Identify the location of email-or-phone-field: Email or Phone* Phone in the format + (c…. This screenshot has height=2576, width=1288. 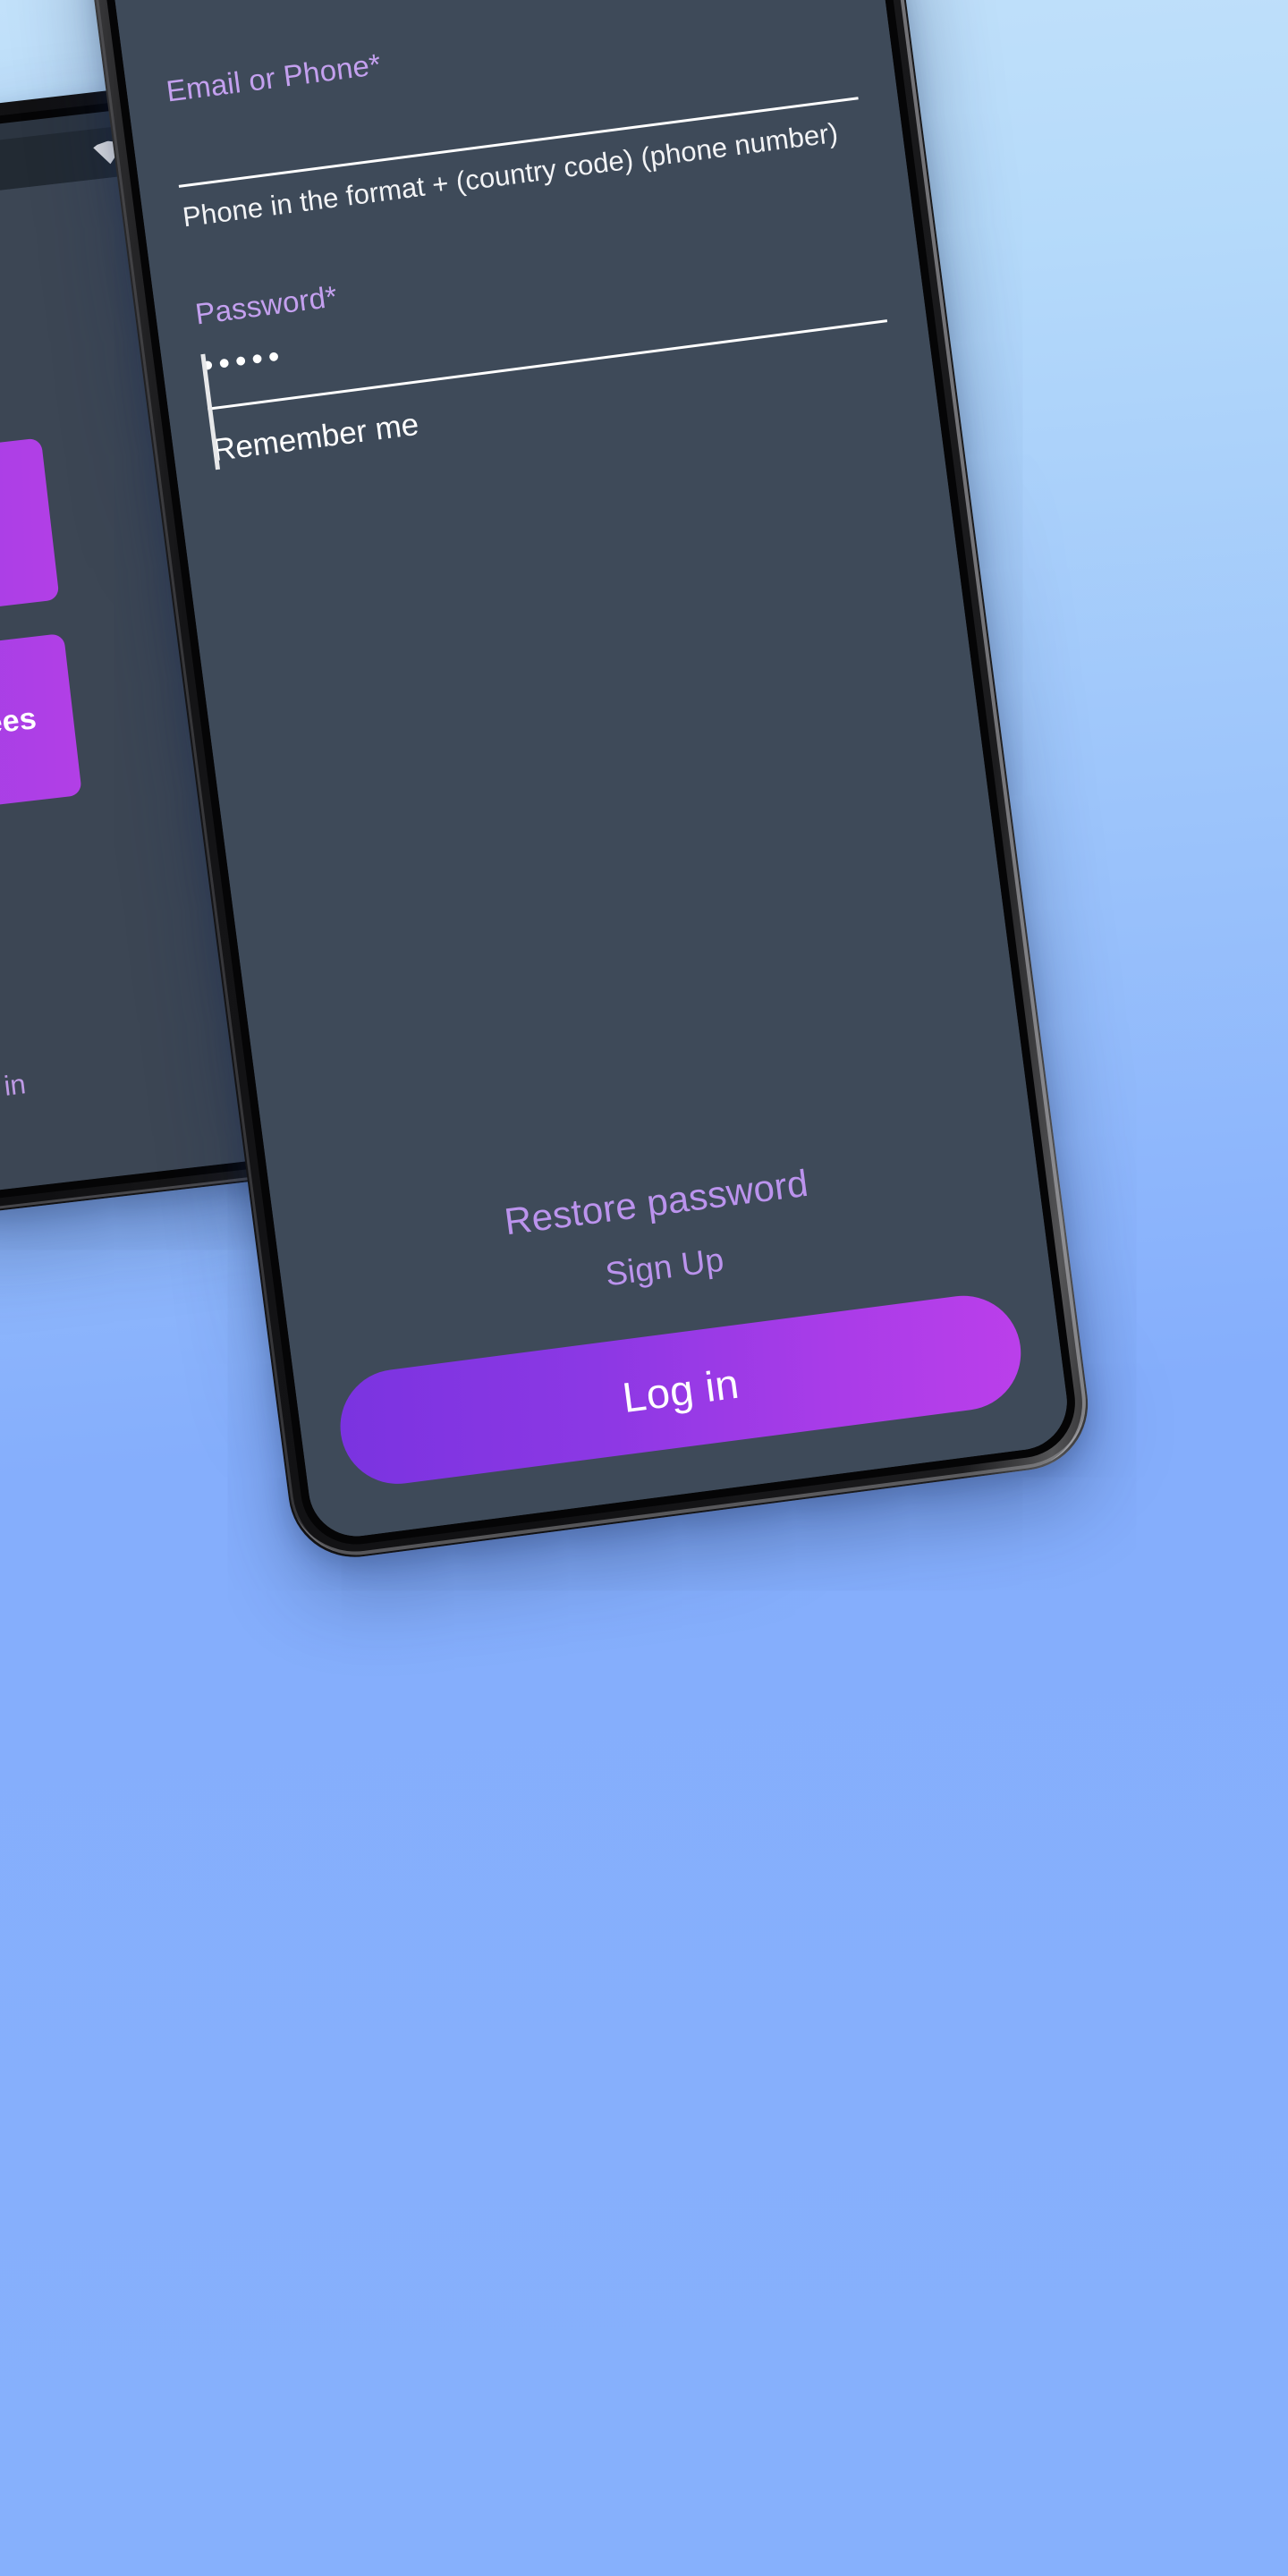
(515, 116).